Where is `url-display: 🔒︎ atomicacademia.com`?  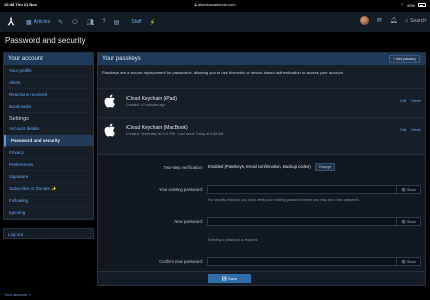
url-display: 🔒︎ atomicacademia.com is located at coordinates (215, 4).